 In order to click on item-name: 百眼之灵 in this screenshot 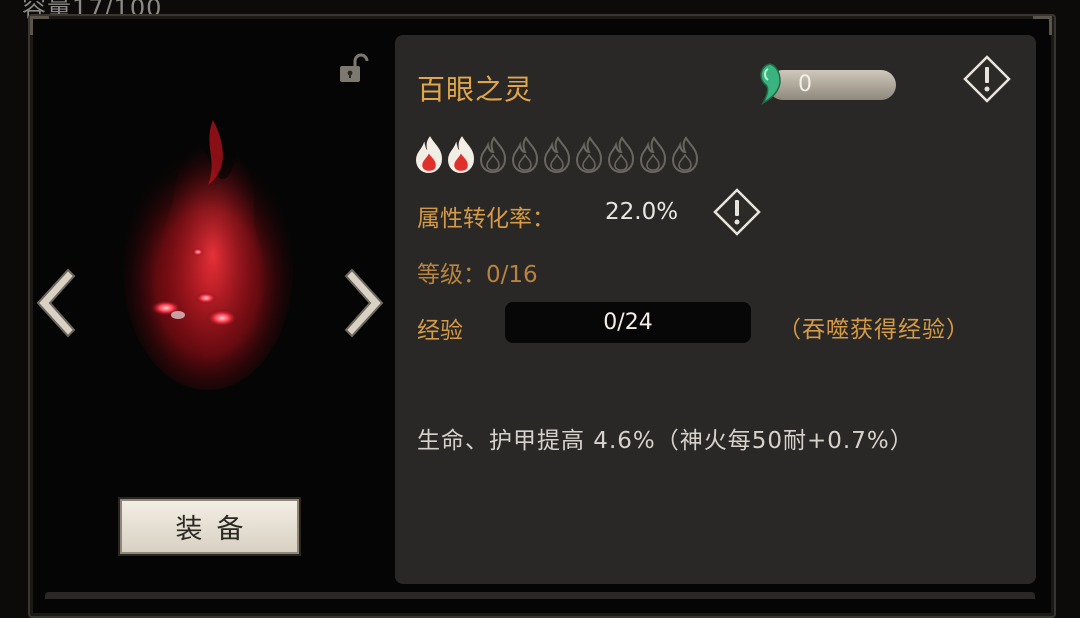, I will do `click(475, 89)`.